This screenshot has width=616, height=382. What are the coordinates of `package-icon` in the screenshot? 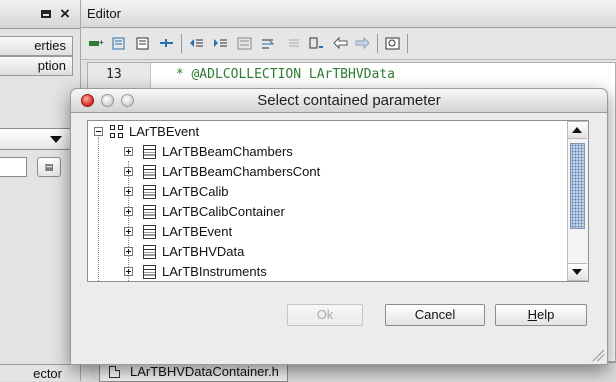 It's located at (117, 132).